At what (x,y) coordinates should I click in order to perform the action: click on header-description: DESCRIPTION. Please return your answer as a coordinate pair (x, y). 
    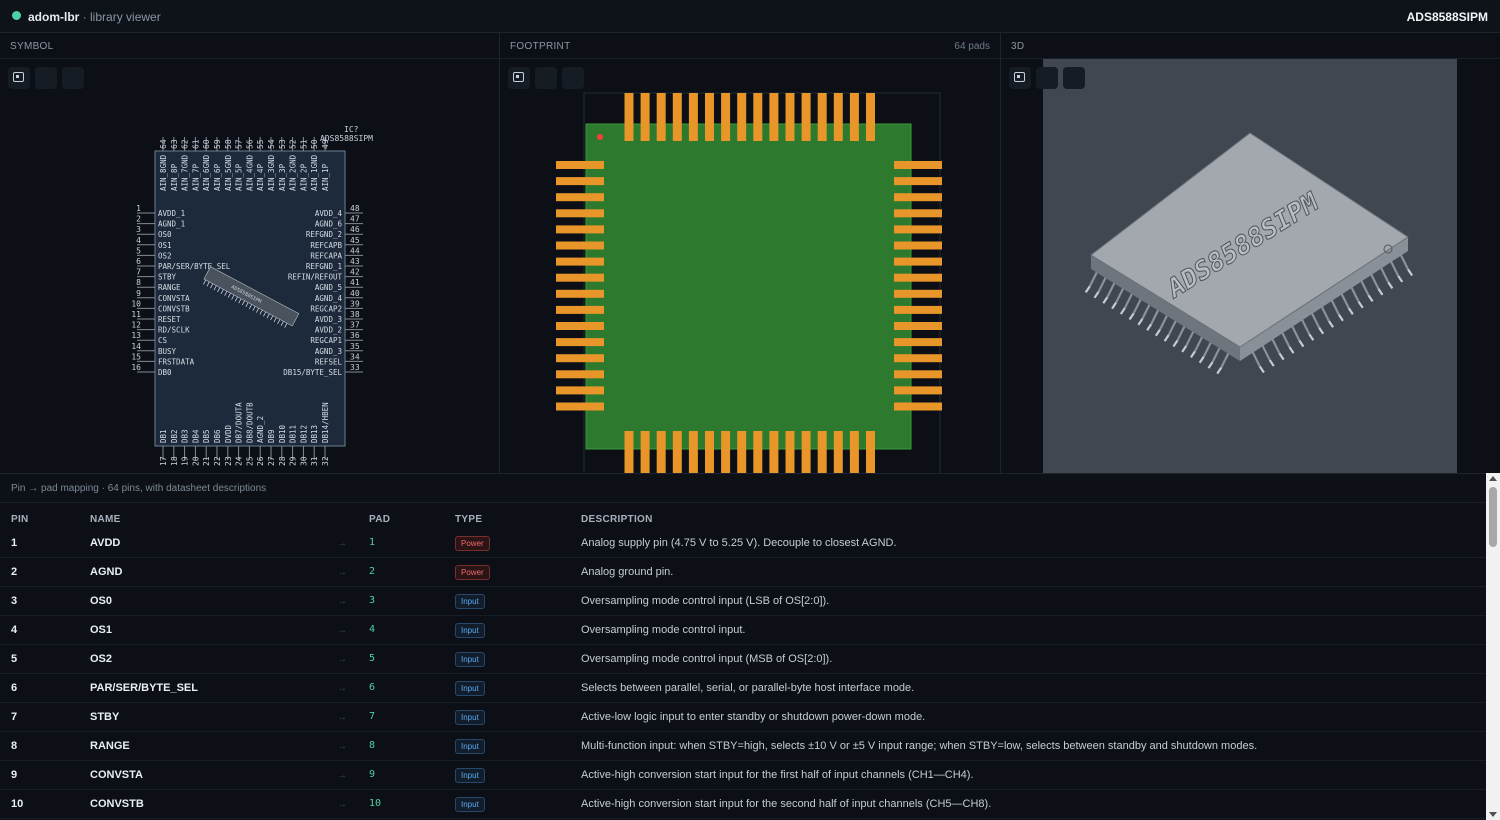
    Looking at the image, I should click on (617, 519).